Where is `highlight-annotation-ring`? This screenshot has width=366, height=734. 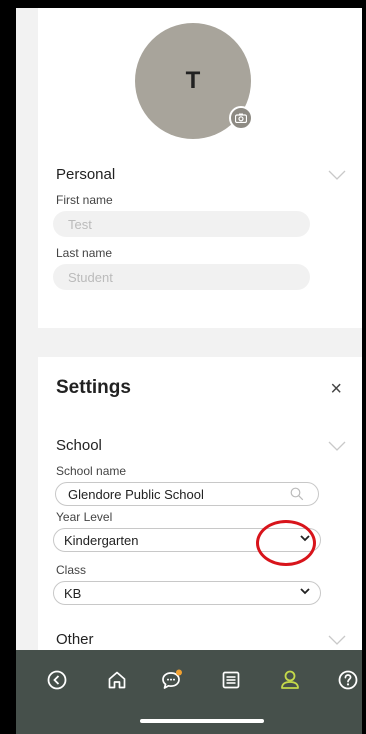
highlight-annotation-ring is located at coordinates (286, 543).